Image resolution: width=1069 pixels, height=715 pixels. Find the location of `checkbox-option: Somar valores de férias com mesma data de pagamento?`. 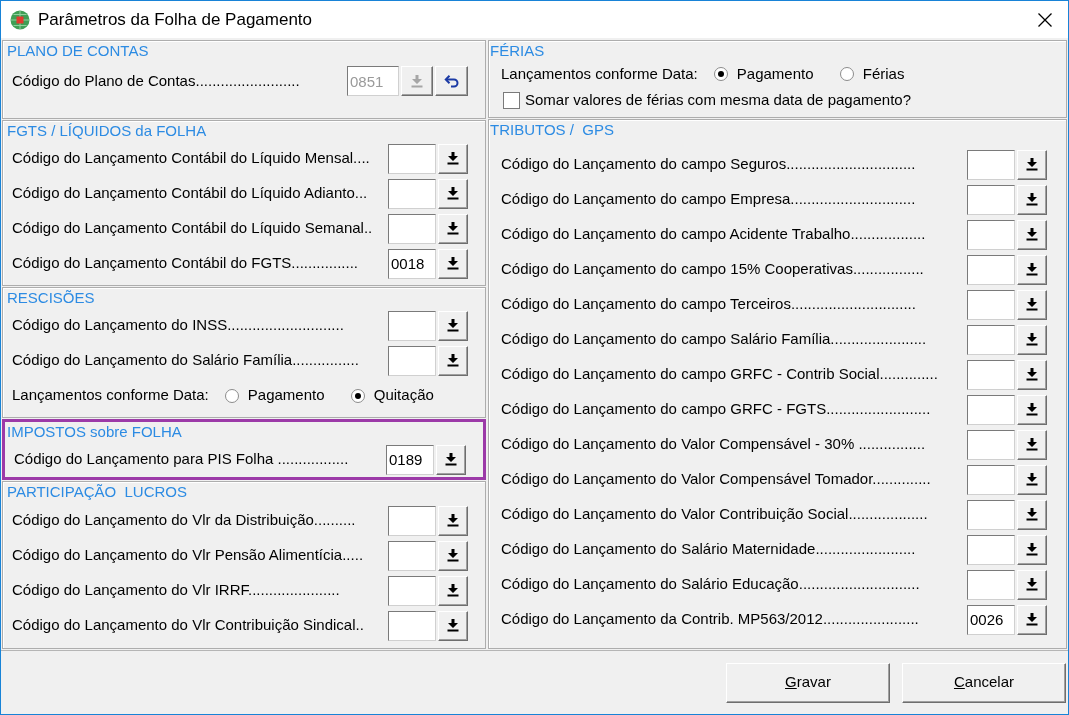

checkbox-option: Somar valores de férias com mesma data de pagamento? is located at coordinates (707, 100).